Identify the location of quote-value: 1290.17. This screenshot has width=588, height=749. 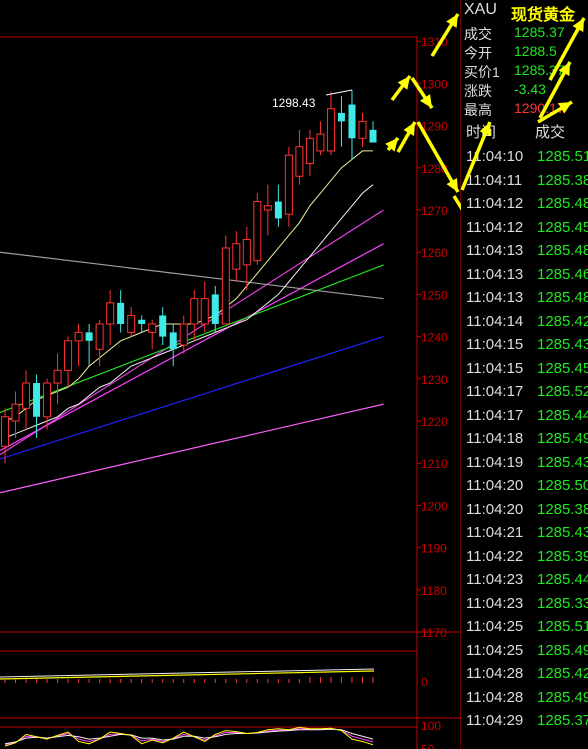
(539, 108).